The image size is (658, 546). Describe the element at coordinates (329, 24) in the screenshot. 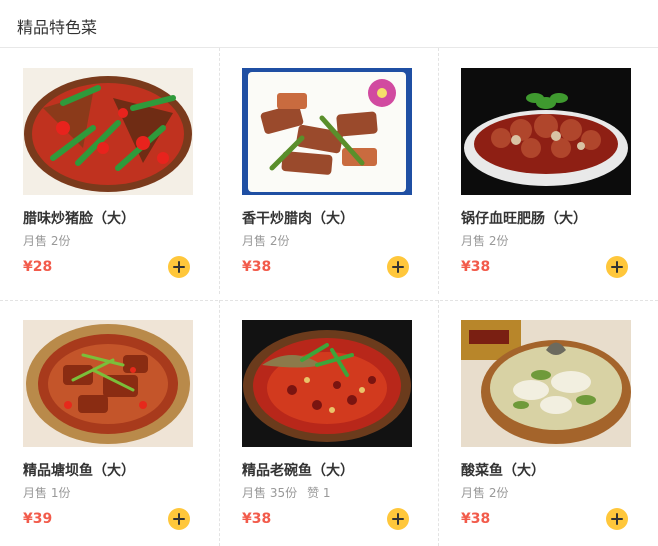

I see `section-header: 精品特色菜` at that location.